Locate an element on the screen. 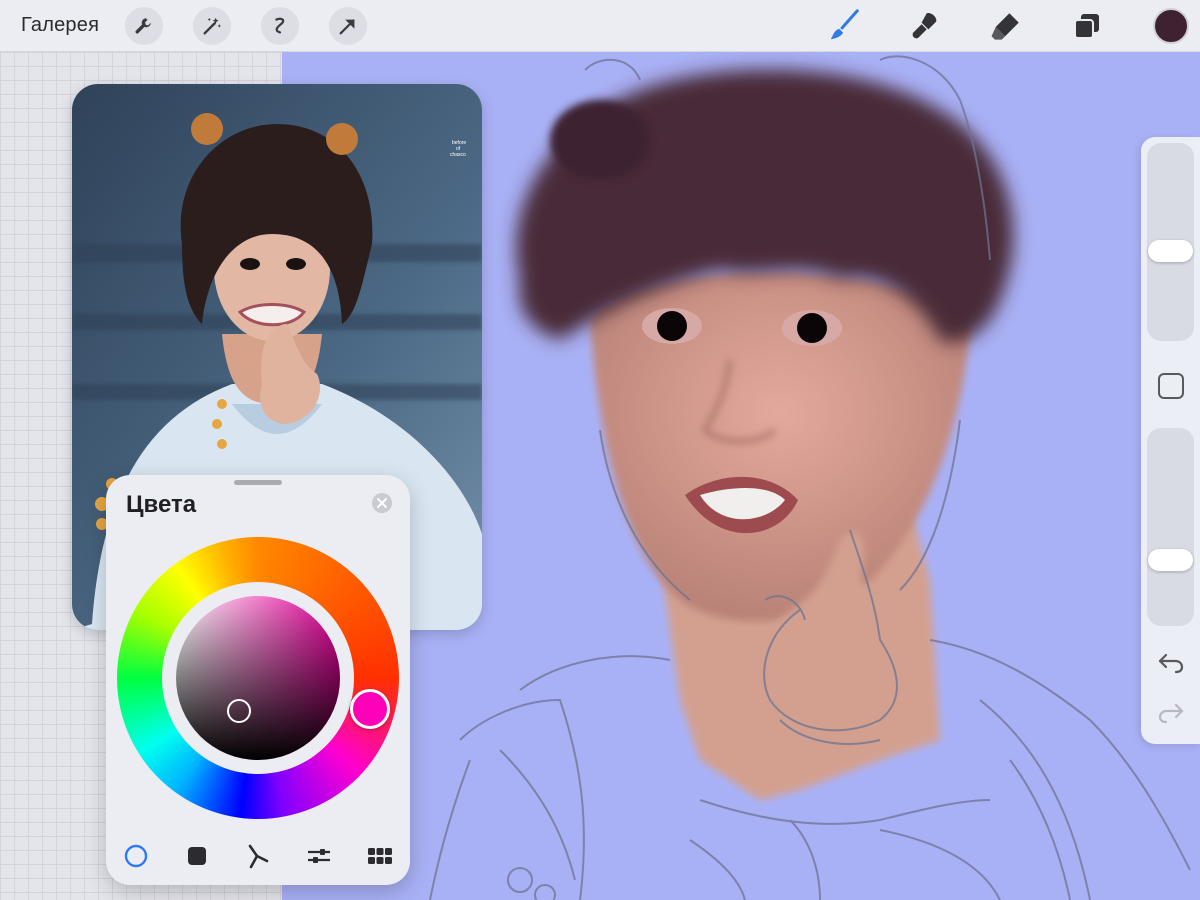 The height and width of the screenshot is (900, 1200). harmony-icon is located at coordinates (258, 856).